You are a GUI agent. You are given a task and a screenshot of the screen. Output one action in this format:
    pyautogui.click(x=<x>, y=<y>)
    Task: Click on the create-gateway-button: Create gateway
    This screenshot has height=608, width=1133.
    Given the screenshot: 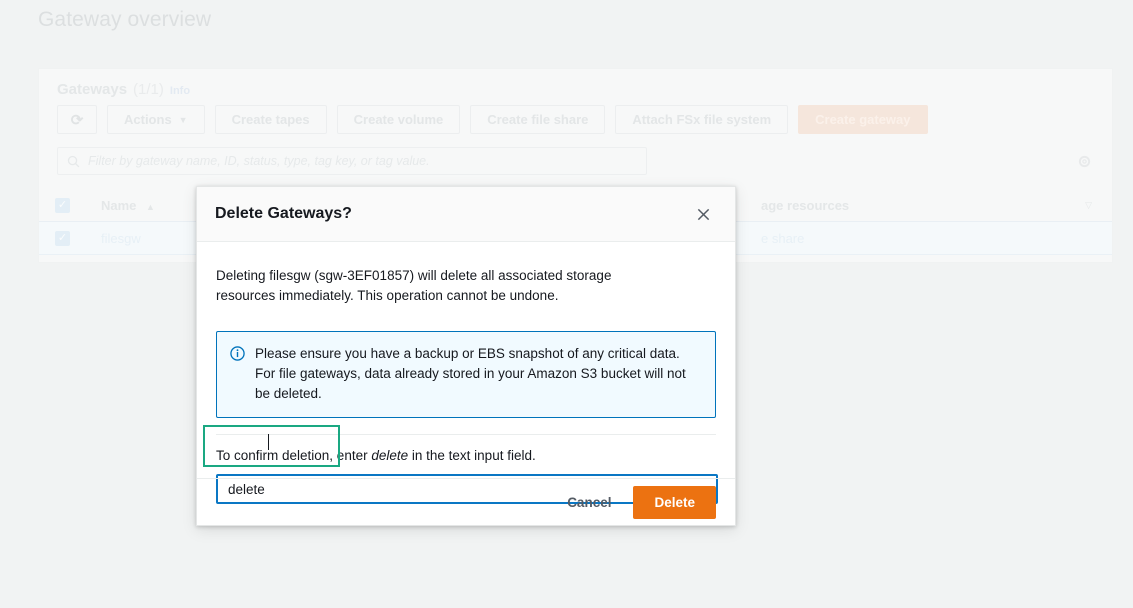 What is the action you would take?
    pyautogui.click(x=863, y=119)
    